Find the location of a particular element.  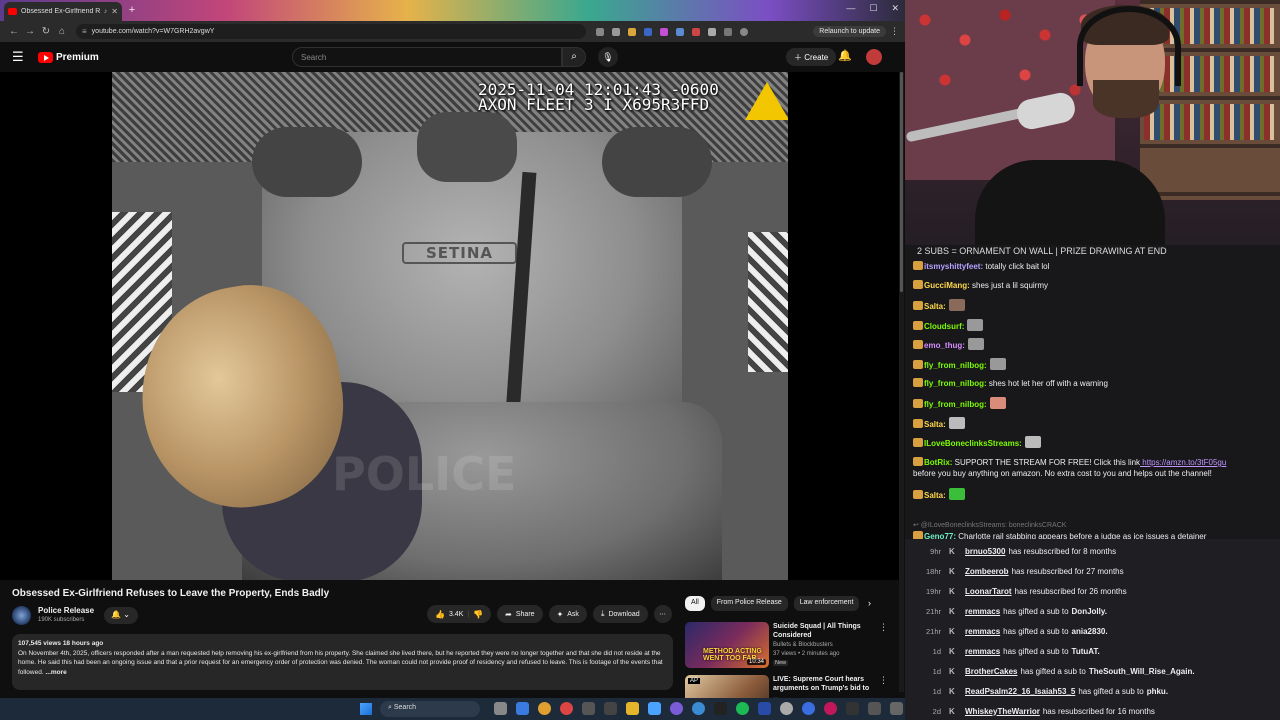

menu-icon: ☰ is located at coordinates (21, 57).